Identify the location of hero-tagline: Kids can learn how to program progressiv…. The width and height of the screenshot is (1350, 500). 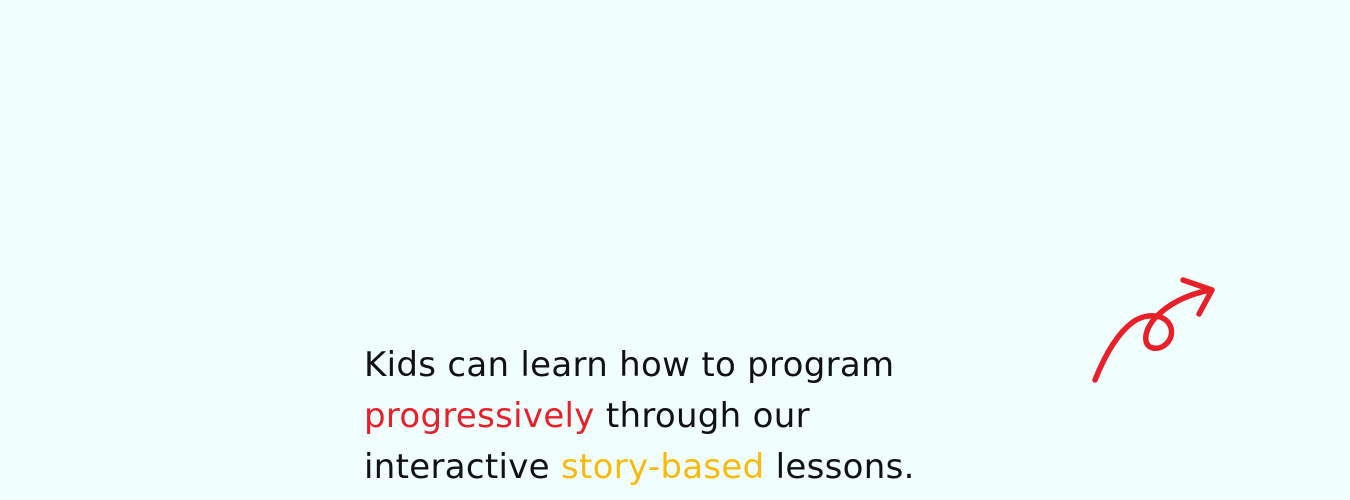
(684, 416).